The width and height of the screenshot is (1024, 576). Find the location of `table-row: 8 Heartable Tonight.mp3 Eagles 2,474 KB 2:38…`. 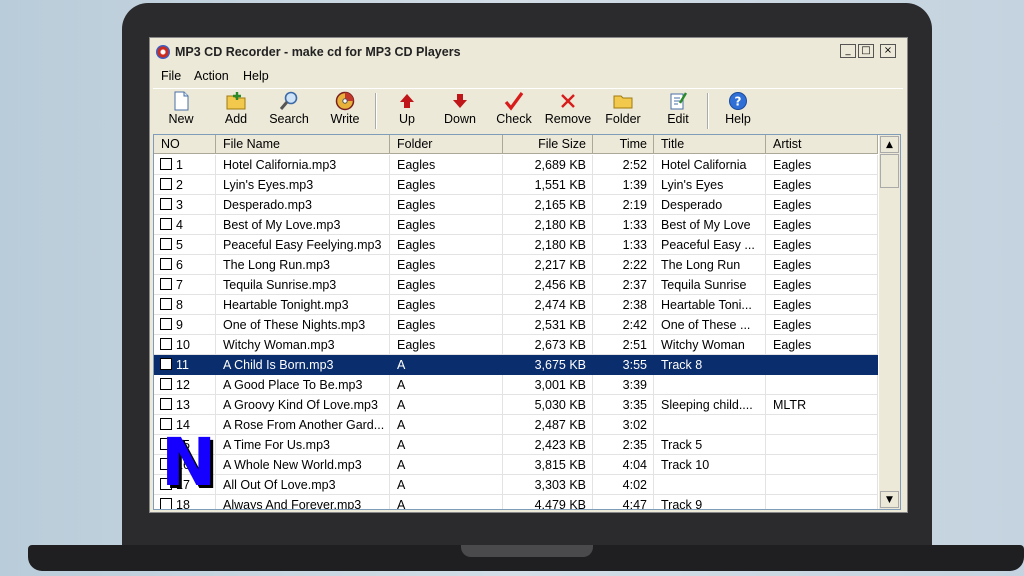

table-row: 8 Heartable Tonight.mp3 Eagles 2,474 KB 2:38… is located at coordinates (516, 305).